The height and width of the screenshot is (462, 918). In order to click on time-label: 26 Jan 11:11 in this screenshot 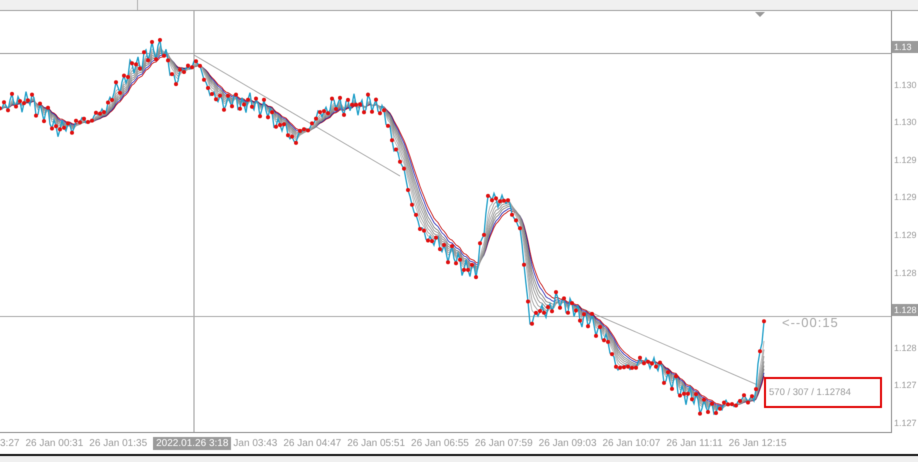, I will do `click(694, 443)`.